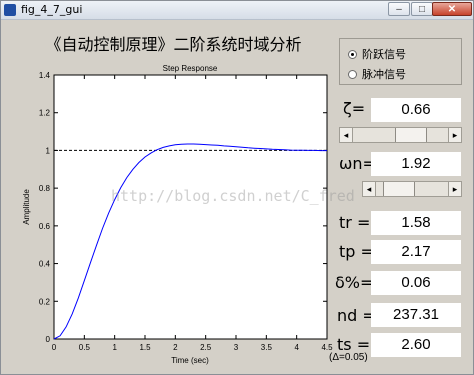  What do you see at coordinates (45, 113) in the screenshot?
I see `y-tick-label: 1.2` at bounding box center [45, 113].